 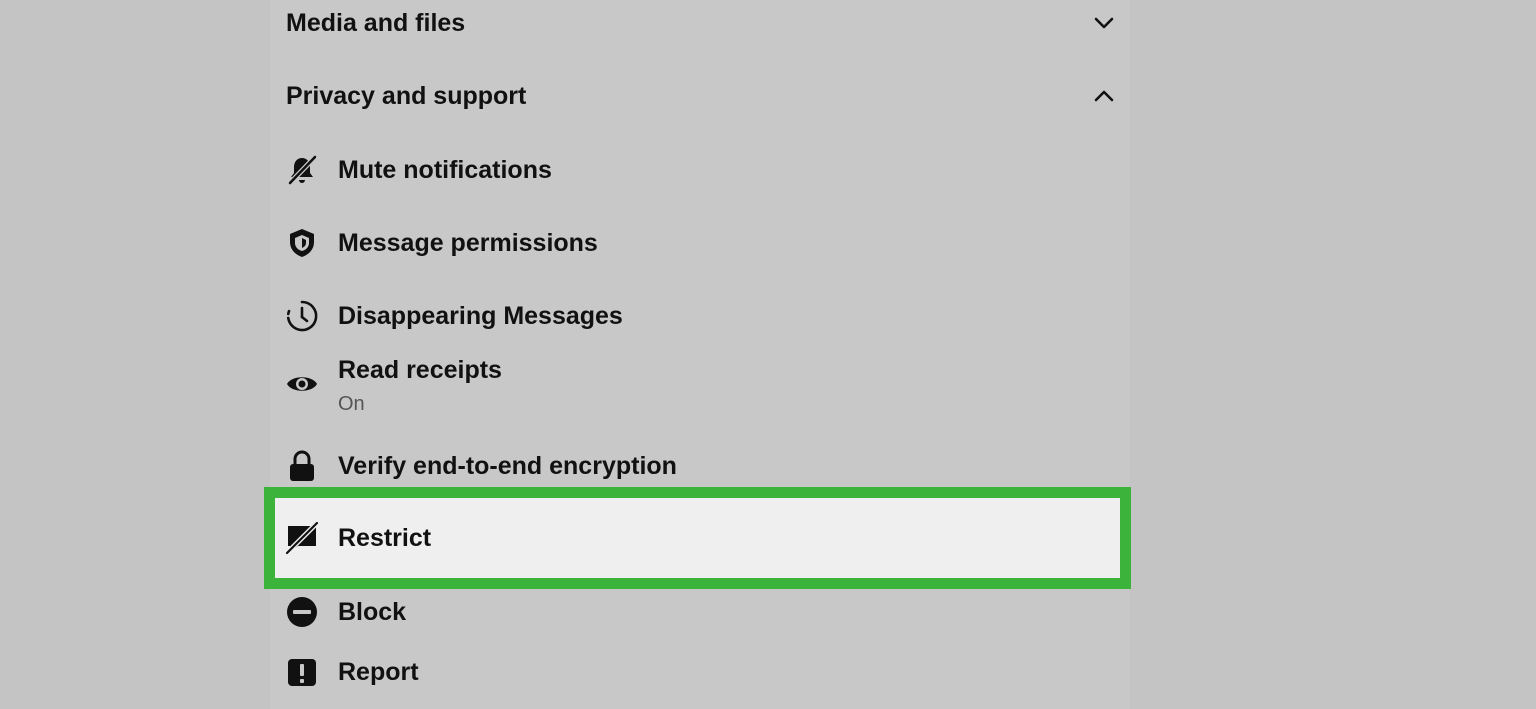 What do you see at coordinates (507, 465) in the screenshot?
I see `item-label: Verify end-to-end encryption` at bounding box center [507, 465].